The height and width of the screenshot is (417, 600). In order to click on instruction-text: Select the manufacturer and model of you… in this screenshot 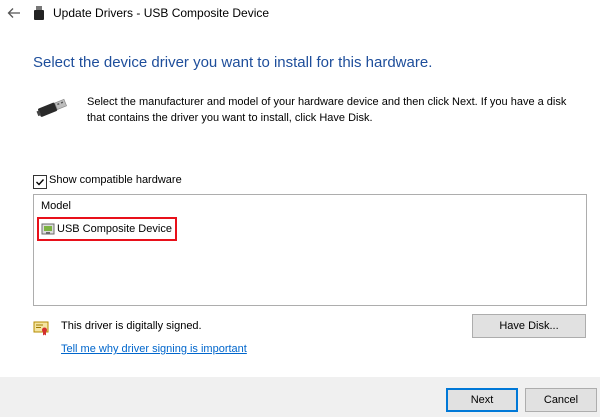, I will do `click(327, 110)`.